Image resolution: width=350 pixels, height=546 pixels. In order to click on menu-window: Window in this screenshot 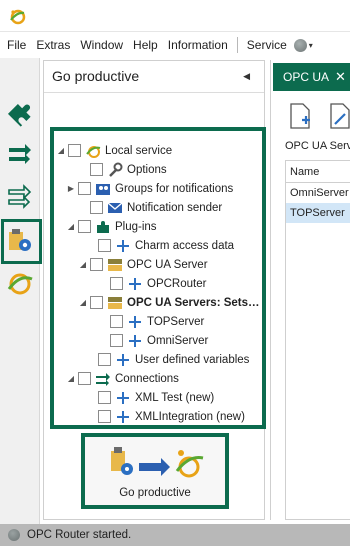, I will do `click(101, 45)`.